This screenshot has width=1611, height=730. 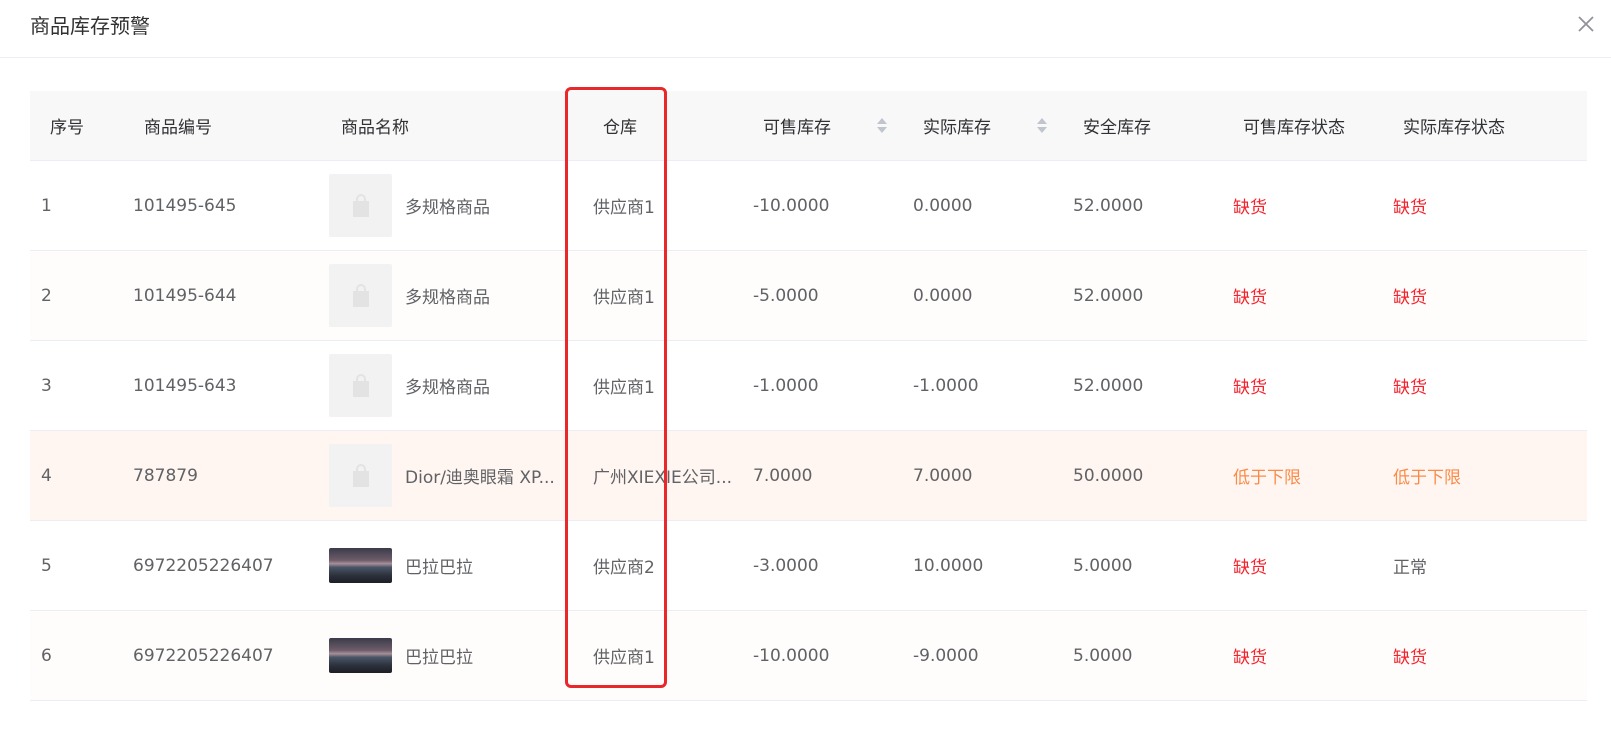 What do you see at coordinates (46, 205) in the screenshot?
I see `cell-index: 1` at bounding box center [46, 205].